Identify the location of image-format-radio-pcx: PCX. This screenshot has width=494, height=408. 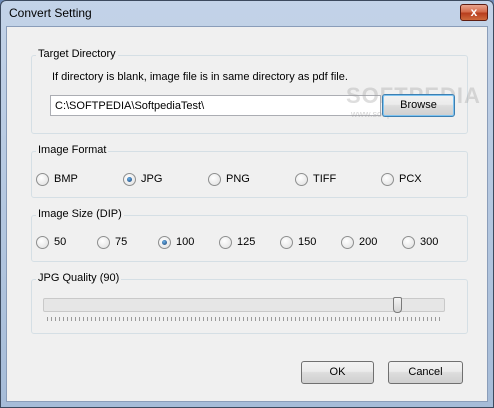
(401, 179).